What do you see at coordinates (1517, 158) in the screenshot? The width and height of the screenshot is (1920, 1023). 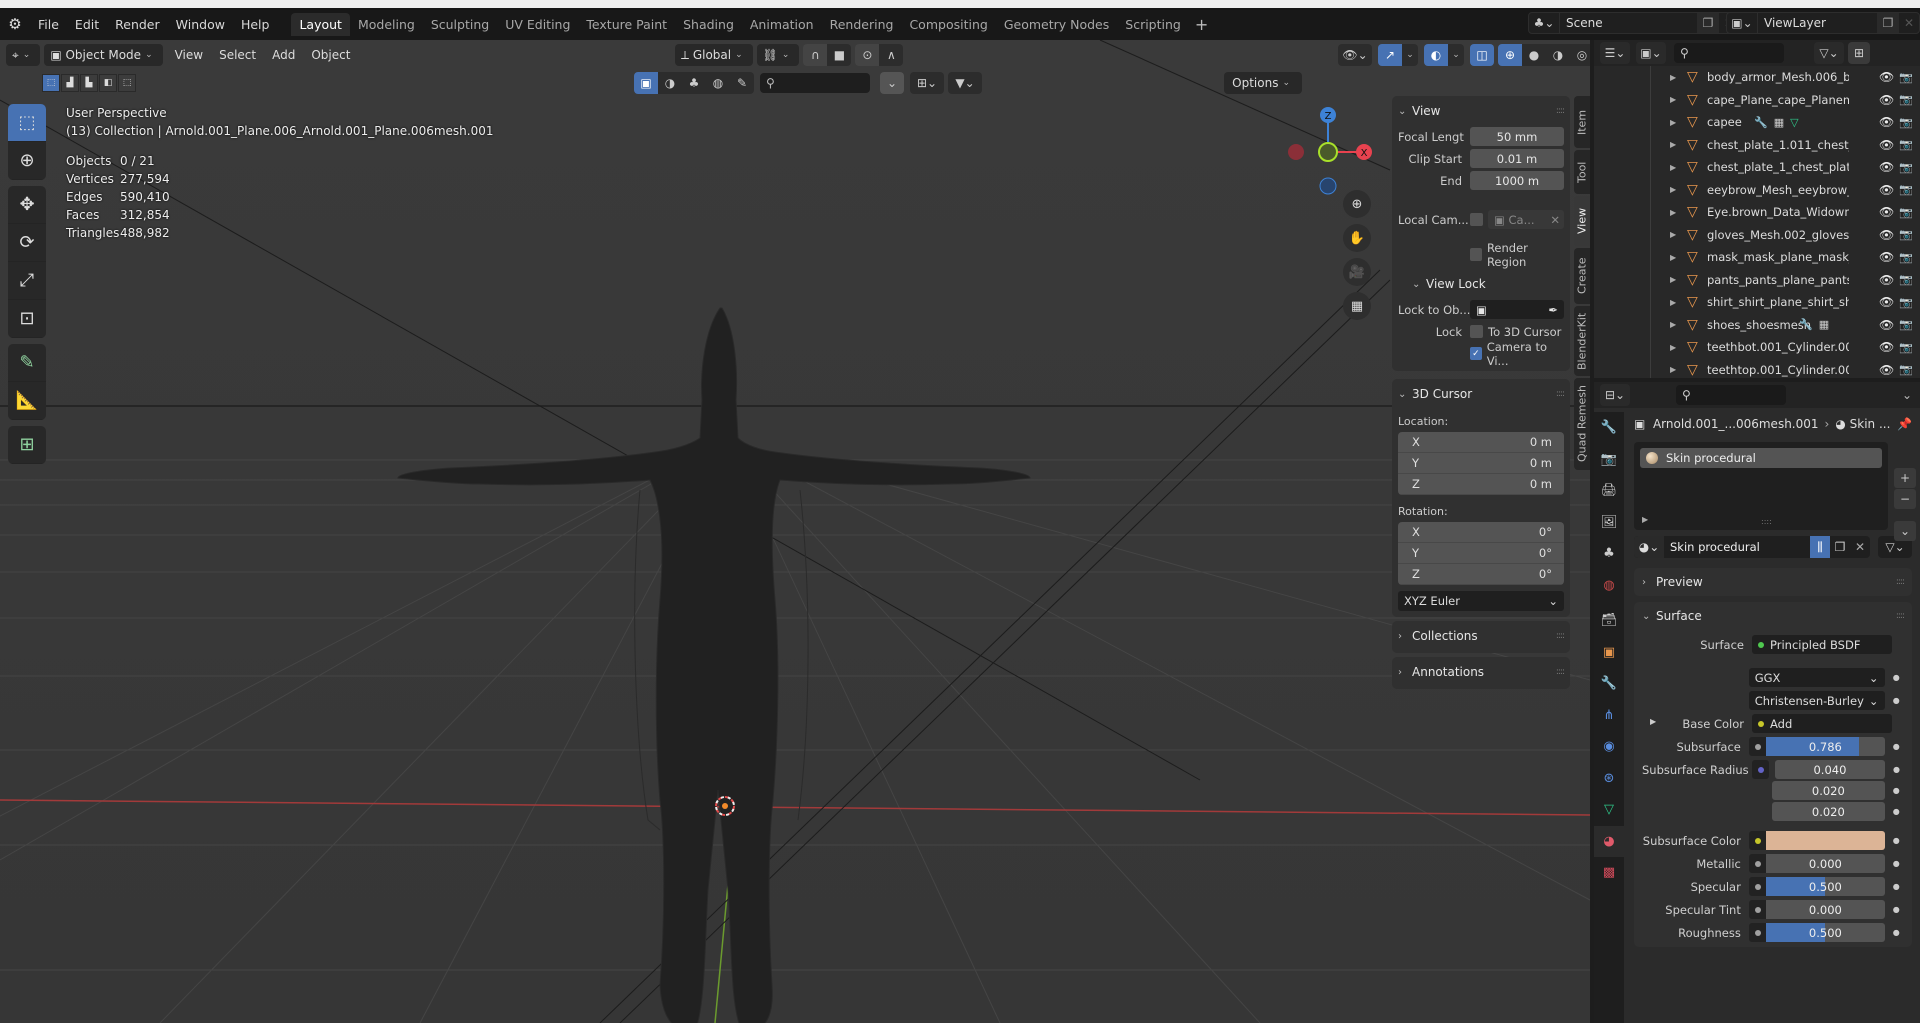 I see `clip-start-field: 0.01 m` at bounding box center [1517, 158].